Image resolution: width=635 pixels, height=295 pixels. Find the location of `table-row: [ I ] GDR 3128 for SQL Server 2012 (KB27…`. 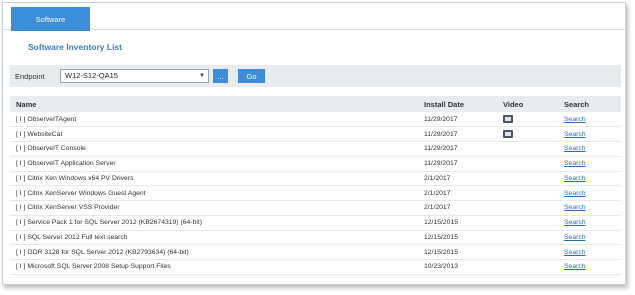

table-row: [ I ] GDR 3128 for SQL Server 2012 (KB27… is located at coordinates (315, 252).